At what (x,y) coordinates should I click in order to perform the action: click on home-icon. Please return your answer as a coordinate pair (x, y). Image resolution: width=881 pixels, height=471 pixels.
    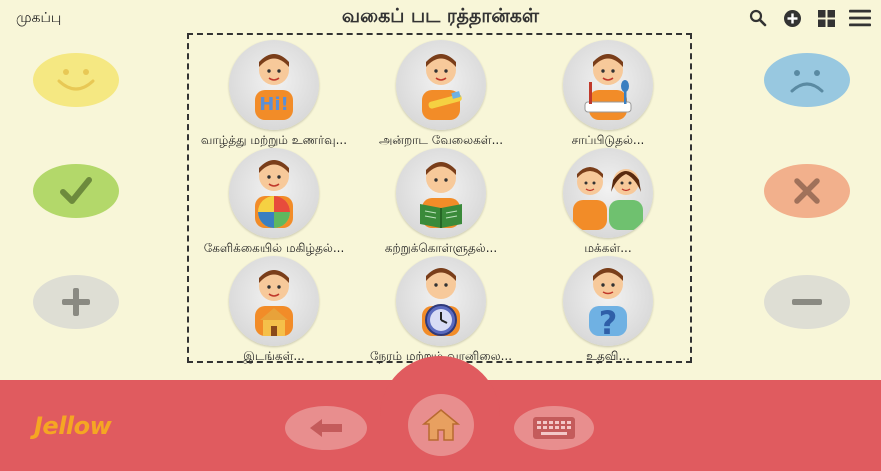
    Looking at the image, I should click on (441, 425).